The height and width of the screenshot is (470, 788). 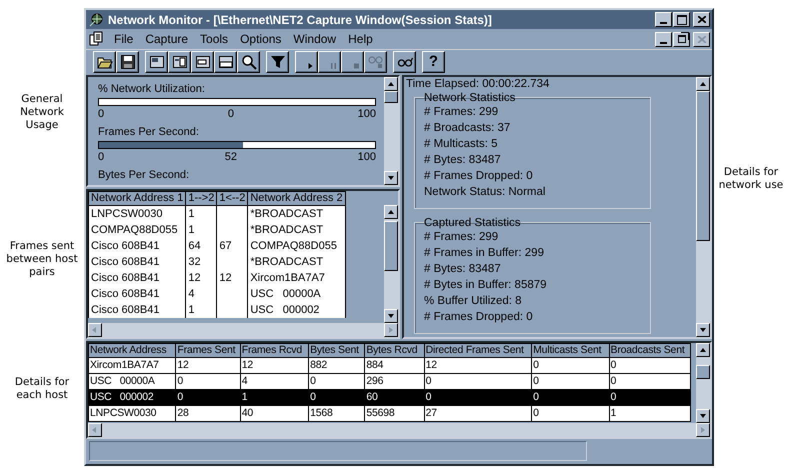 What do you see at coordinates (166, 39) in the screenshot?
I see `menu-item: Capture` at bounding box center [166, 39].